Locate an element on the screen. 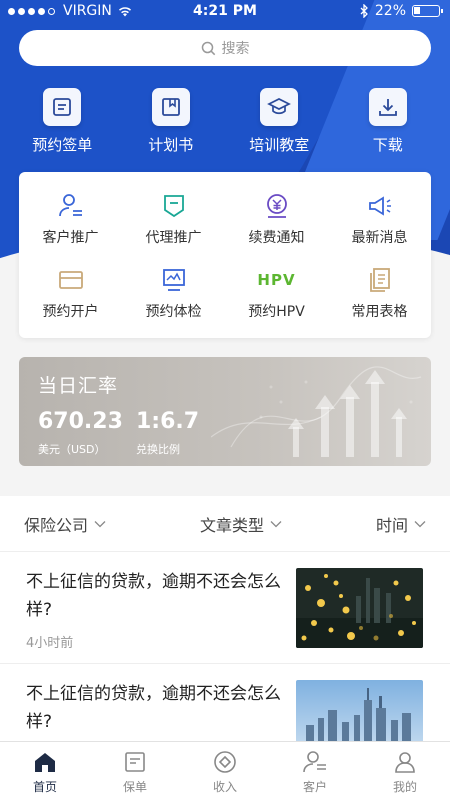 The image size is (450, 801). feature-health-check: 预约体检 is located at coordinates (173, 293).